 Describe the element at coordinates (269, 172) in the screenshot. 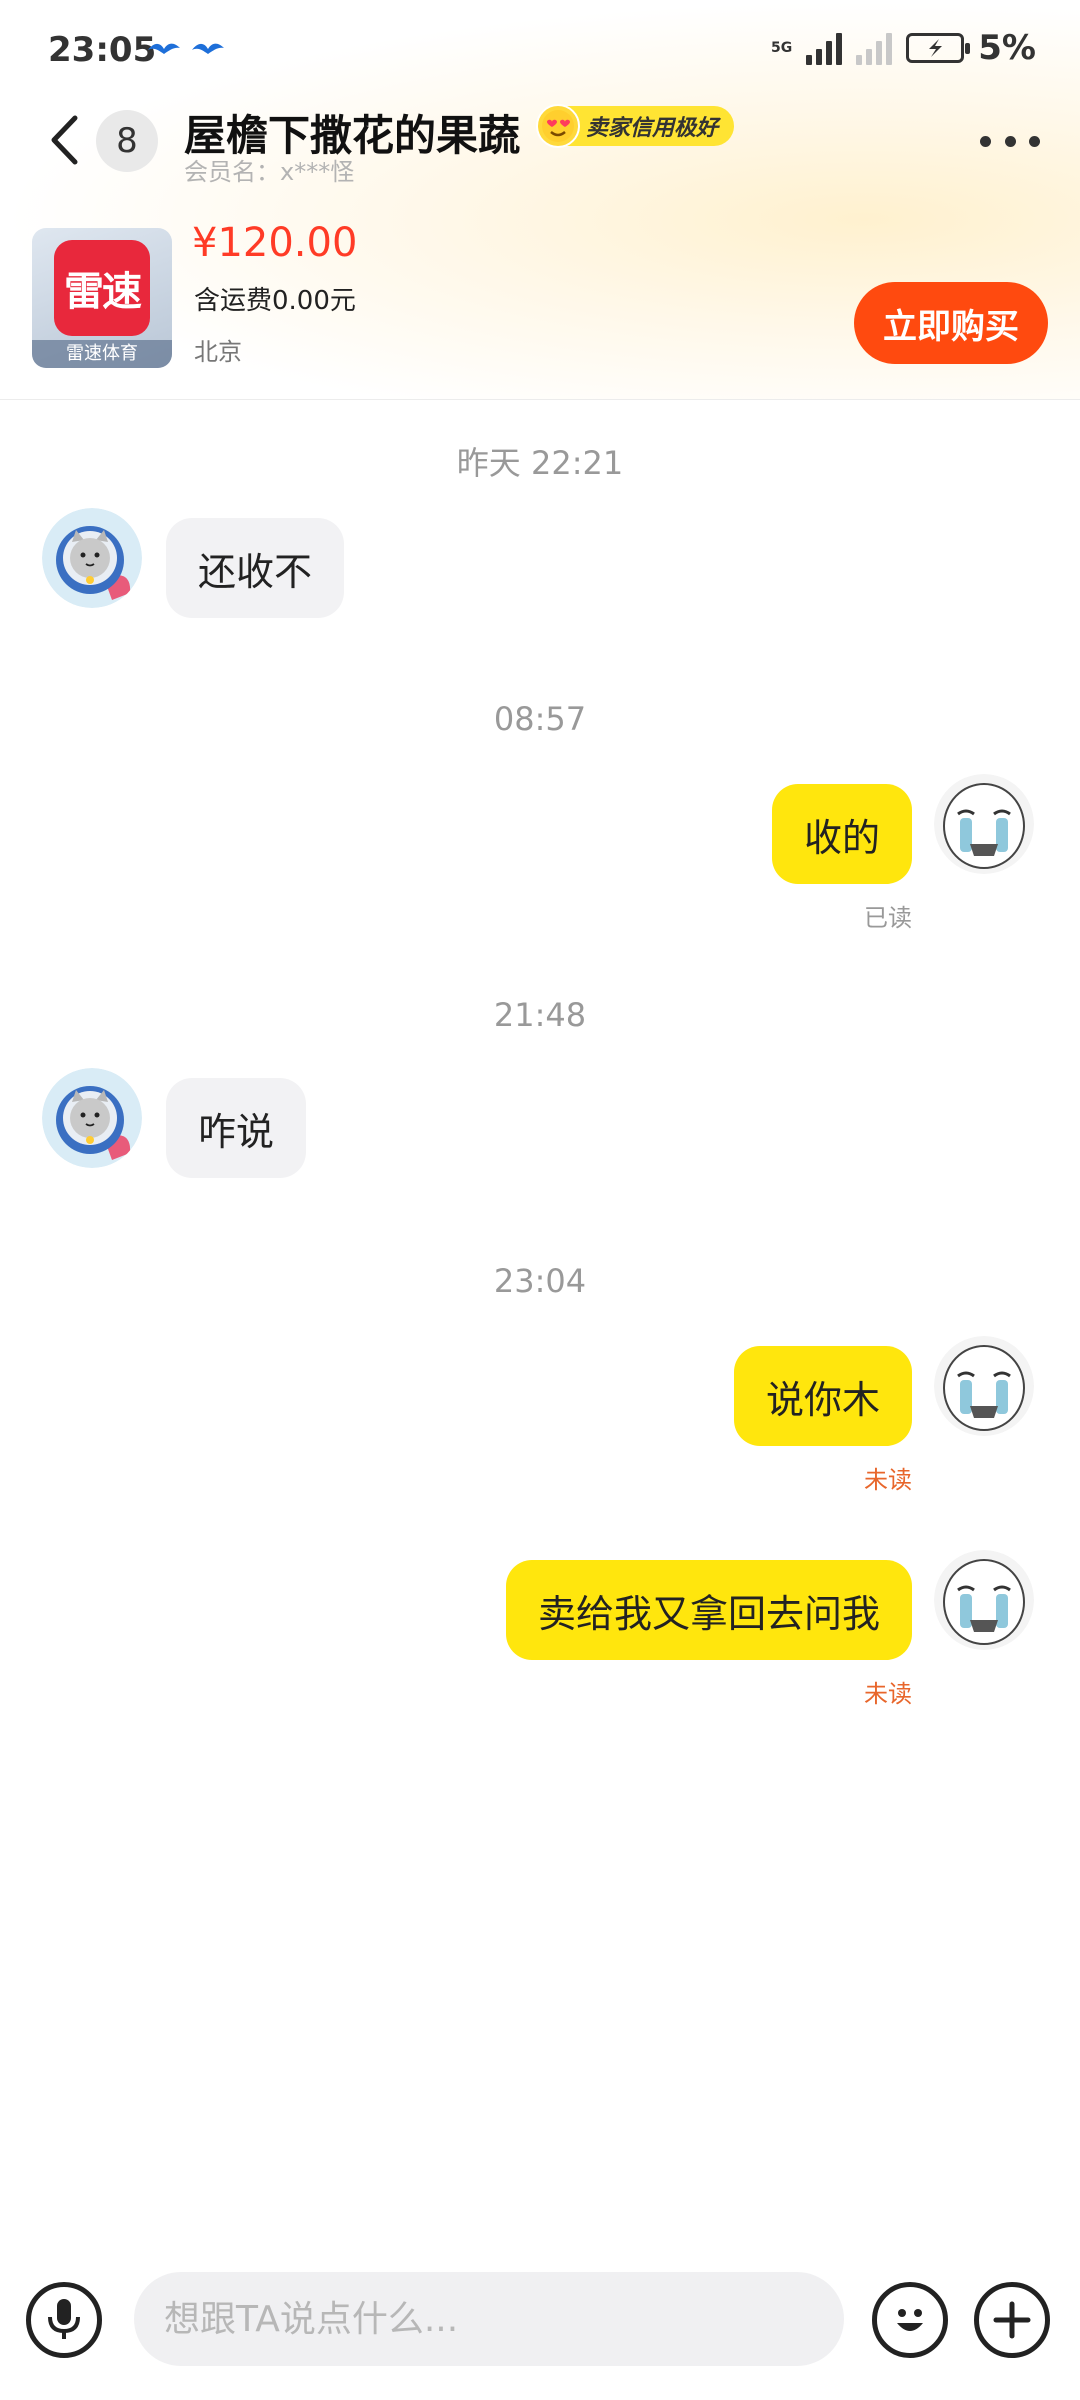

I see `member-name-label: 会员名：x***怪` at that location.